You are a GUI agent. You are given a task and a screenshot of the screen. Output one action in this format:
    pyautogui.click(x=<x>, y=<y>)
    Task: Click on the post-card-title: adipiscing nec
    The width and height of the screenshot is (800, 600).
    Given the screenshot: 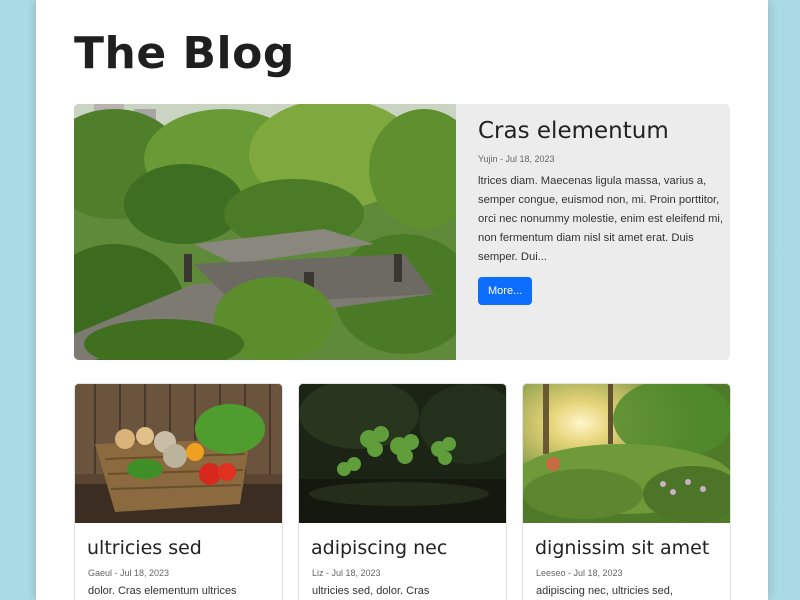 What is the action you would take?
    pyautogui.click(x=408, y=548)
    